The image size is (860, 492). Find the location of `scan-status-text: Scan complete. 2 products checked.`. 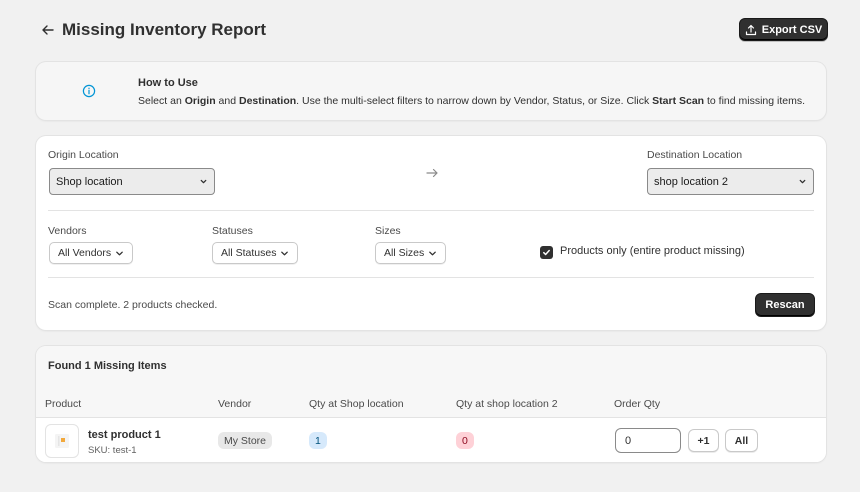

scan-status-text: Scan complete. 2 products checked. is located at coordinates (133, 305).